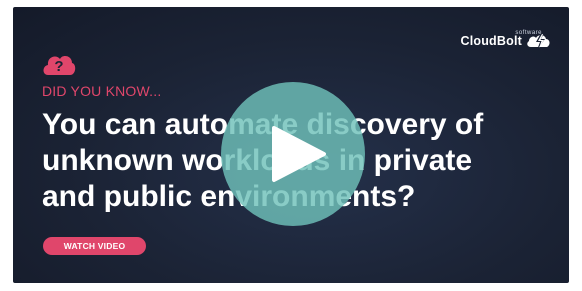  I want to click on brand-sub: software, so click(528, 33).